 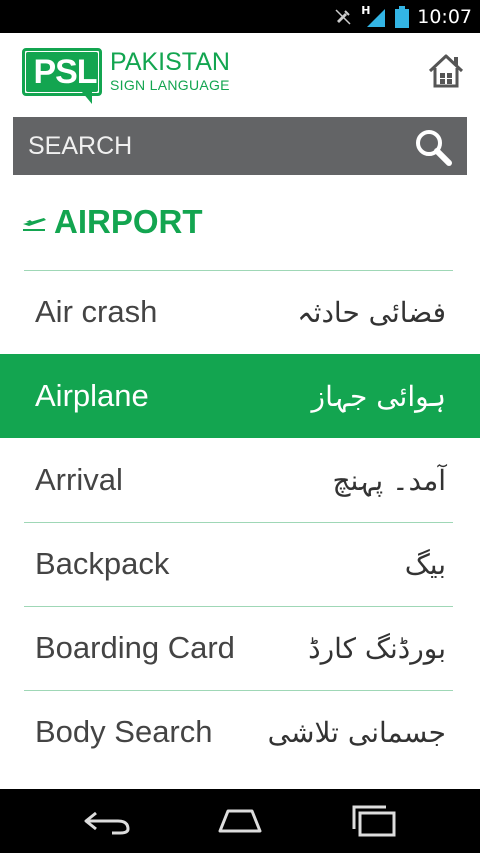 I want to click on list-item: Body Search جسمانی تلاشی, so click(x=240, y=732).